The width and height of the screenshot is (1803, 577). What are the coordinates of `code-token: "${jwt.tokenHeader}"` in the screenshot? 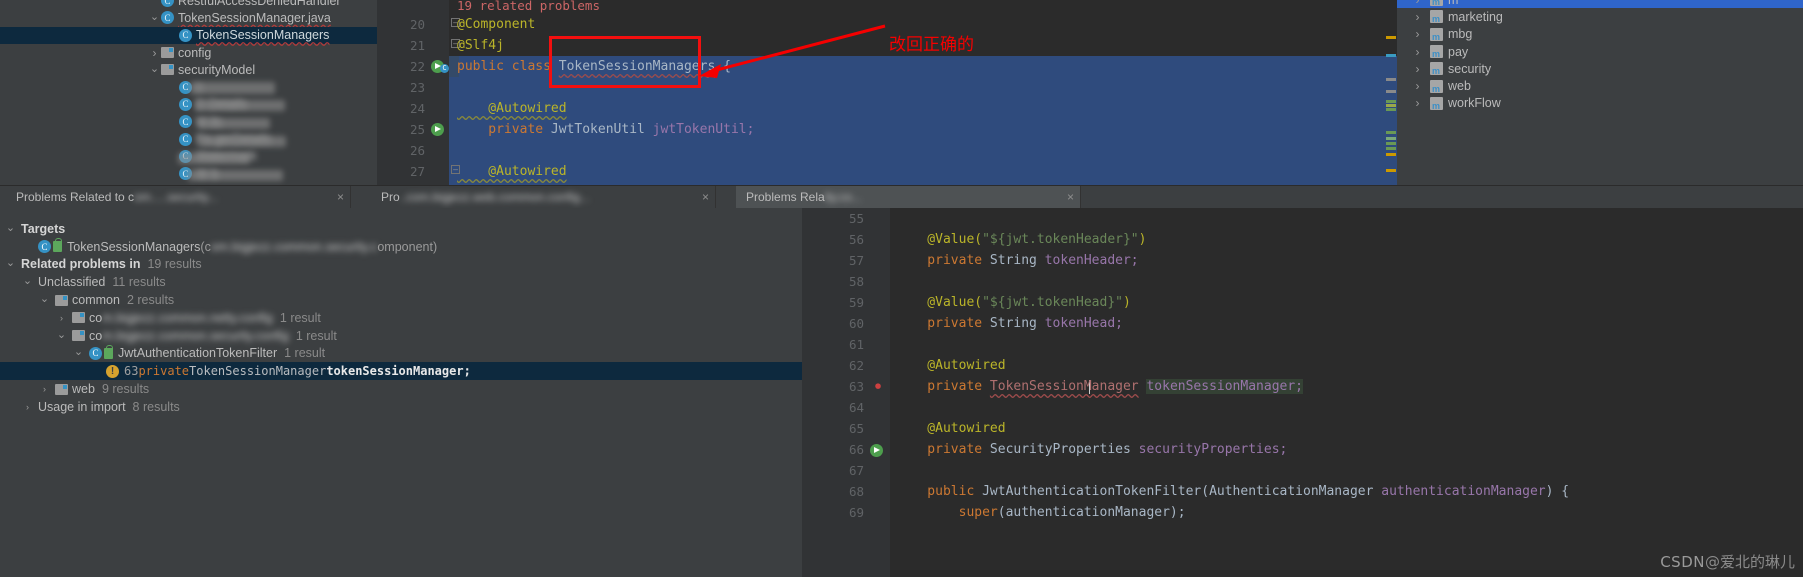 It's located at (1060, 239).